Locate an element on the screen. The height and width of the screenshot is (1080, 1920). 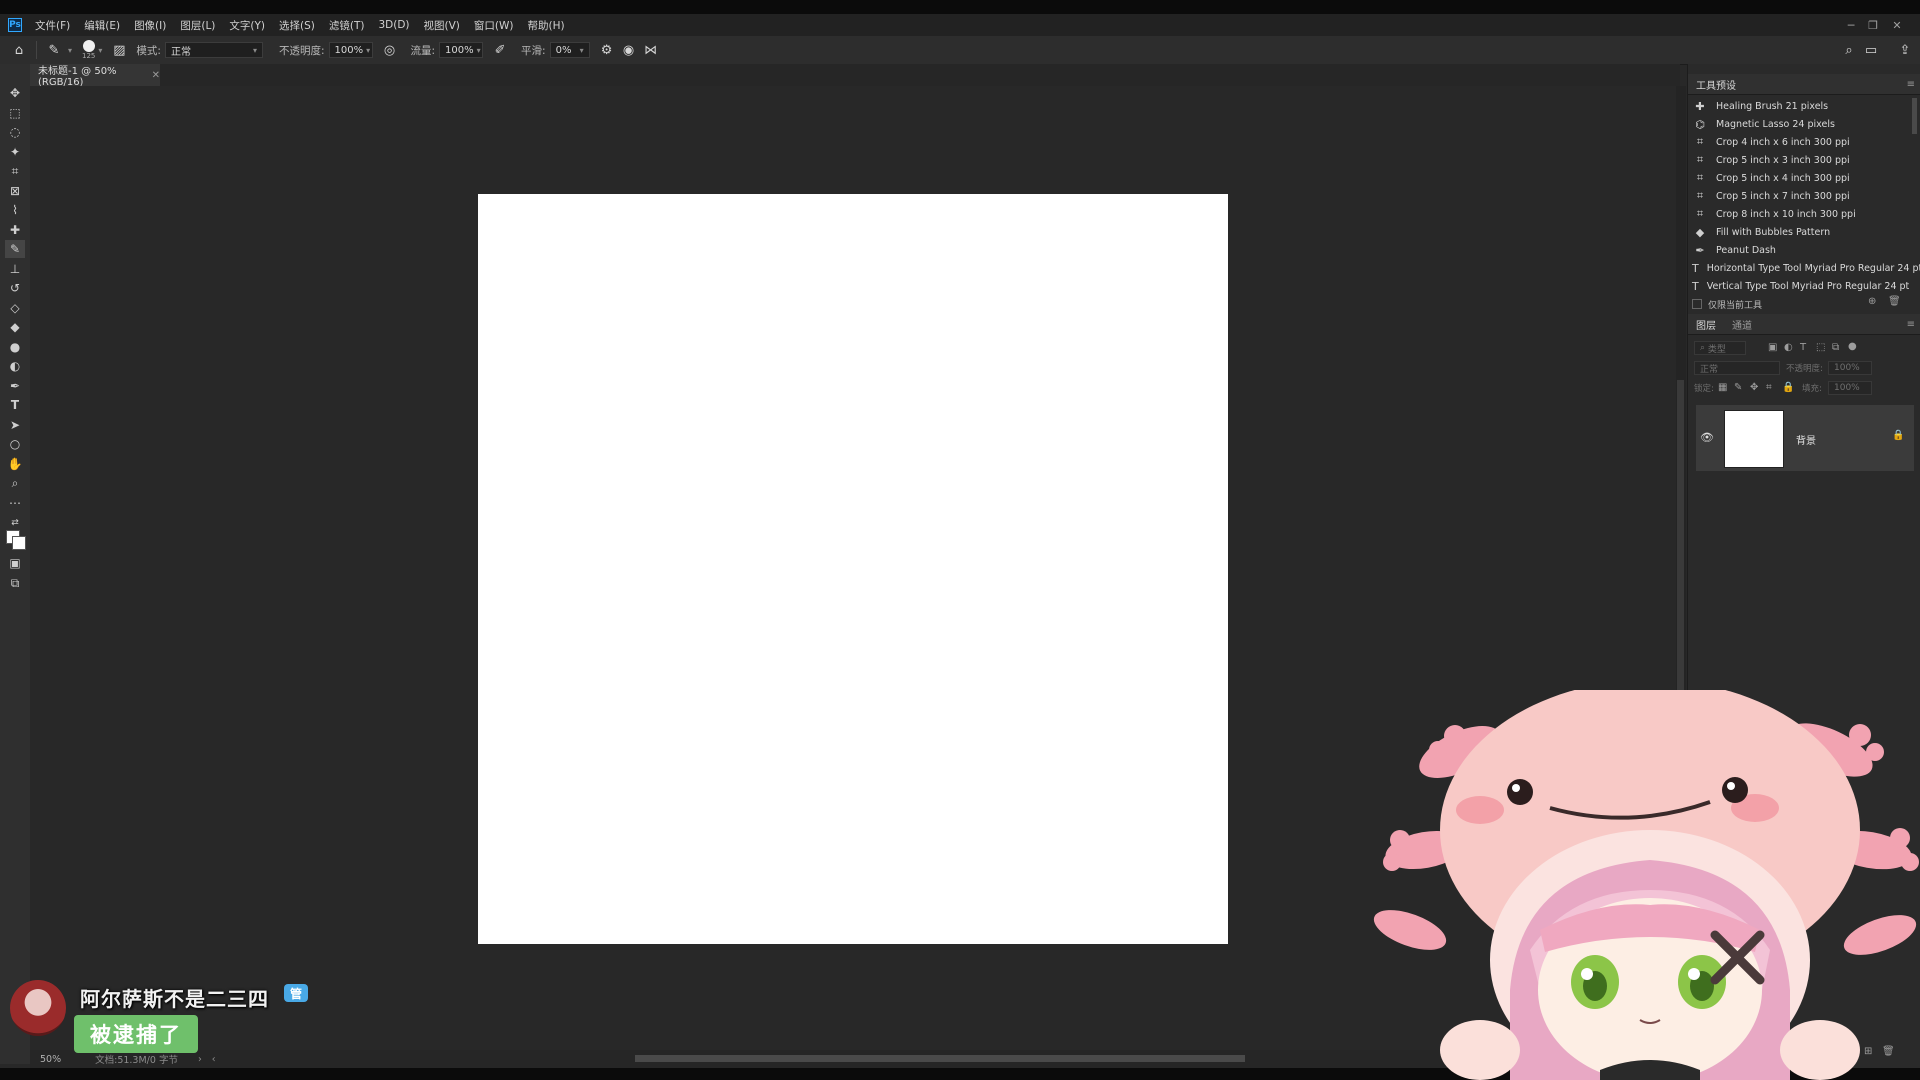
gear-icon: ⚙ is located at coordinates (607, 50).